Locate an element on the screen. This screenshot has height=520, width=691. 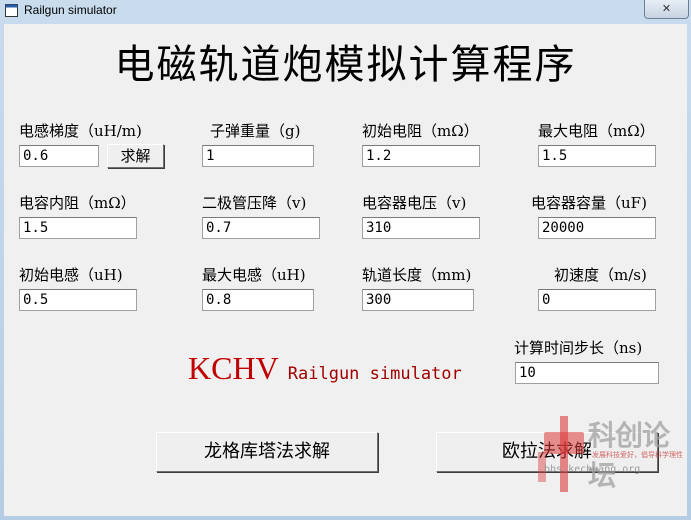
close-button: ✕ is located at coordinates (666, 9).